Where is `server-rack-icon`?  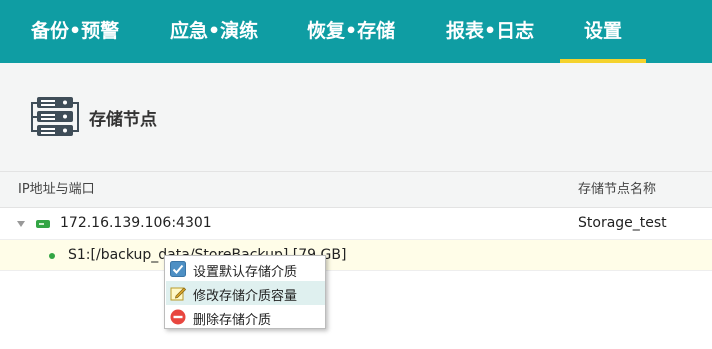
server-rack-icon is located at coordinates (55, 116).